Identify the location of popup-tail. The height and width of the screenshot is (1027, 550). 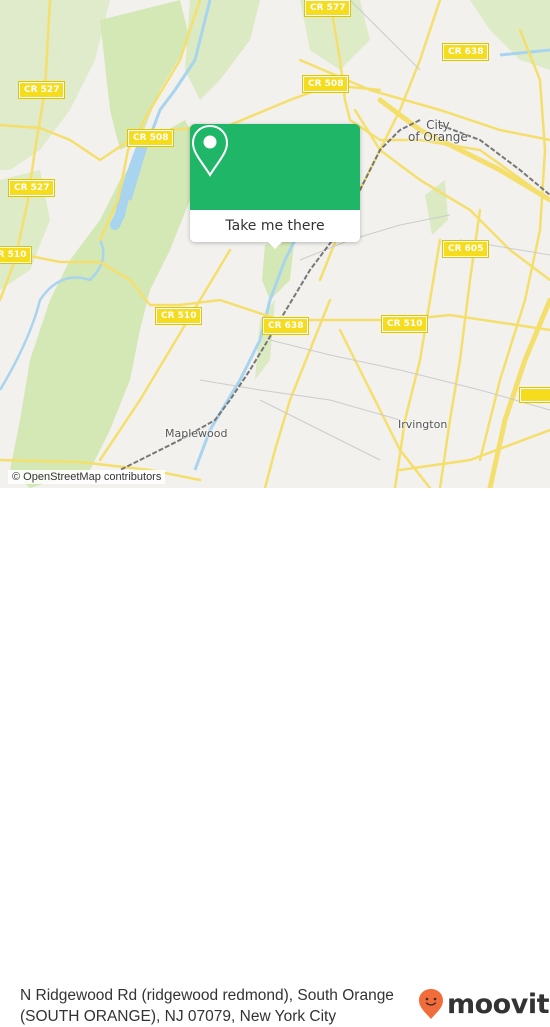
(275, 245).